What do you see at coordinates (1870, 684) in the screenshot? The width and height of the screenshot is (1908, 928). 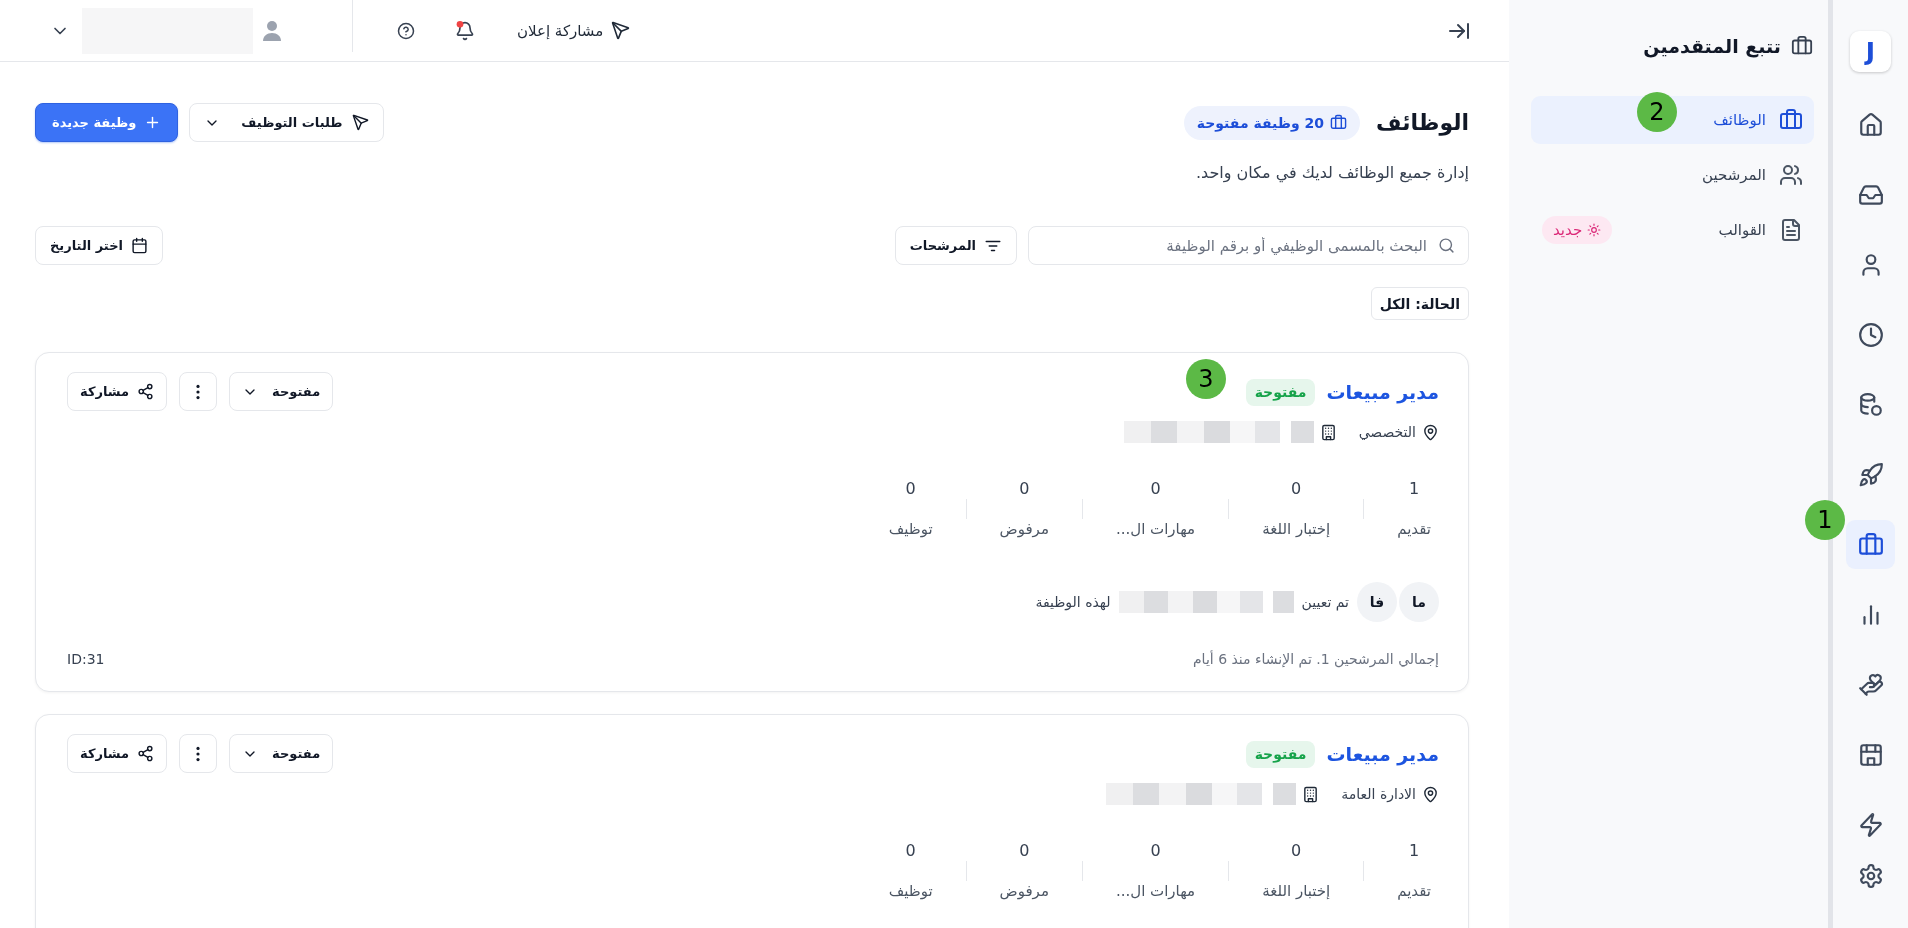 I see `hand-heart-icon` at bounding box center [1870, 684].